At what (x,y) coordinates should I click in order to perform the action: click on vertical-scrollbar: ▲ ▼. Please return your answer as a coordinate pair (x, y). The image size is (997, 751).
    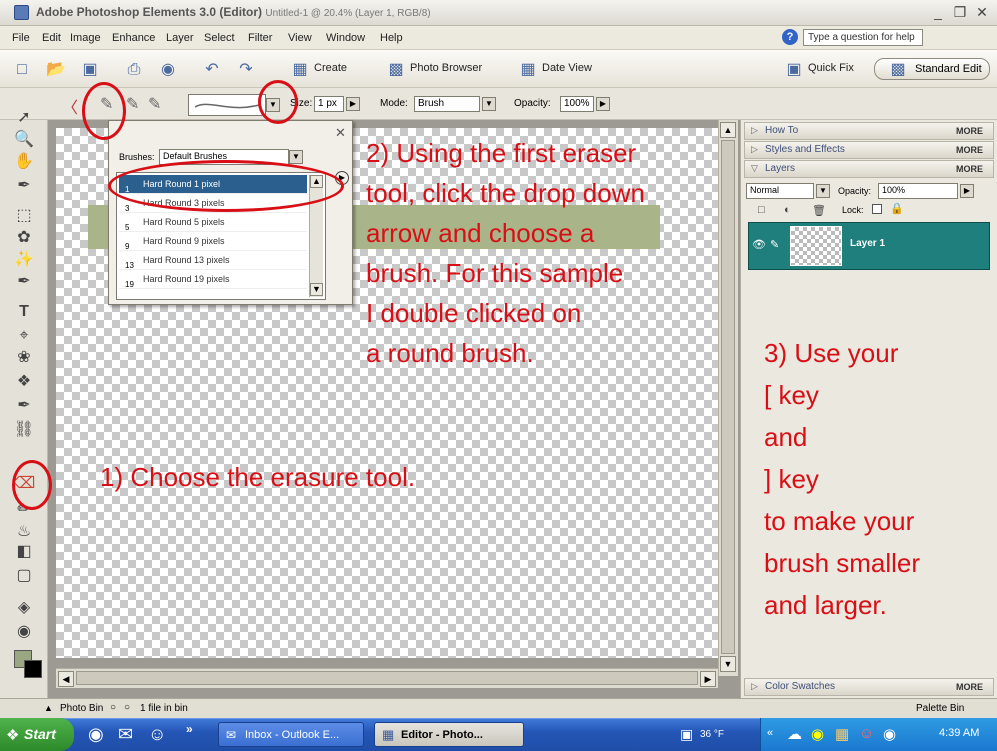
    Looking at the image, I should click on (728, 398).